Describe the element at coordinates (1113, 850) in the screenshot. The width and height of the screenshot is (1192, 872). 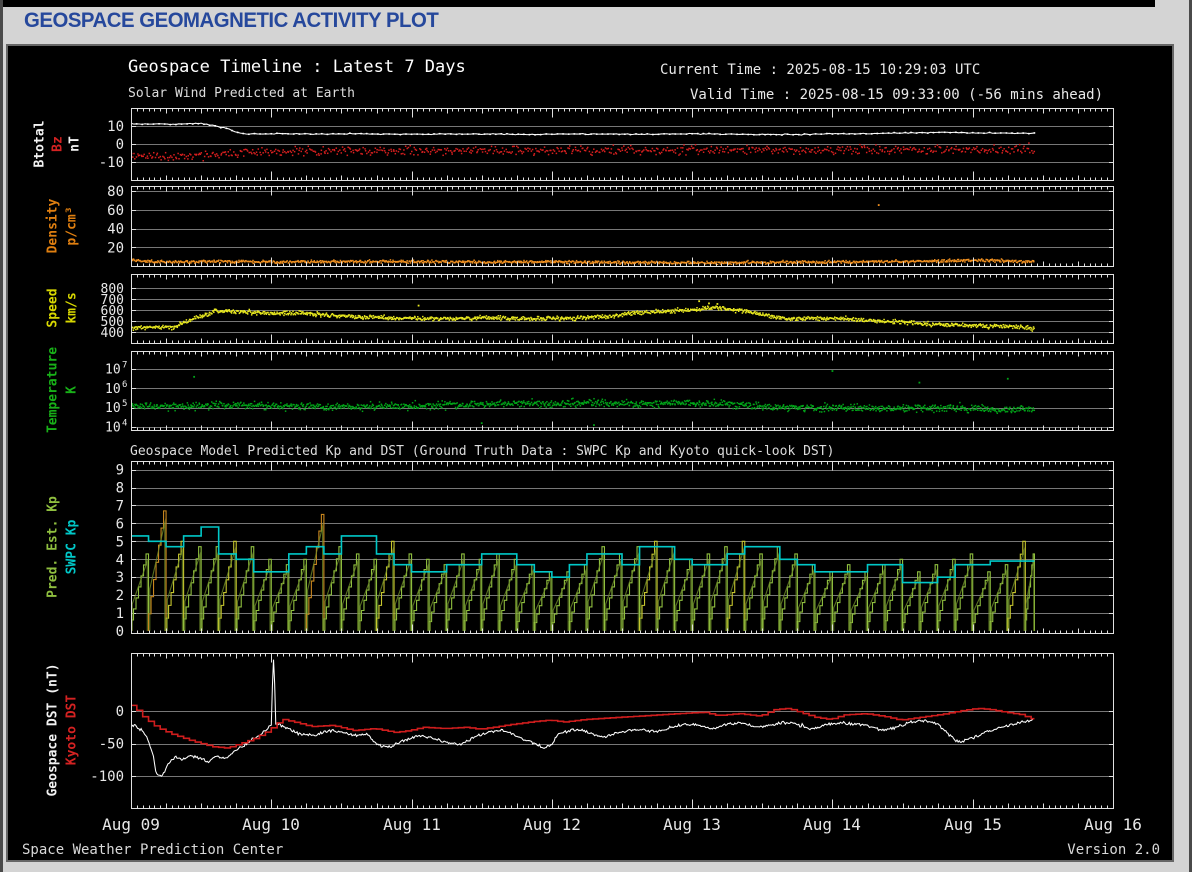
I see `footer-version-label: Version 2.0` at that location.